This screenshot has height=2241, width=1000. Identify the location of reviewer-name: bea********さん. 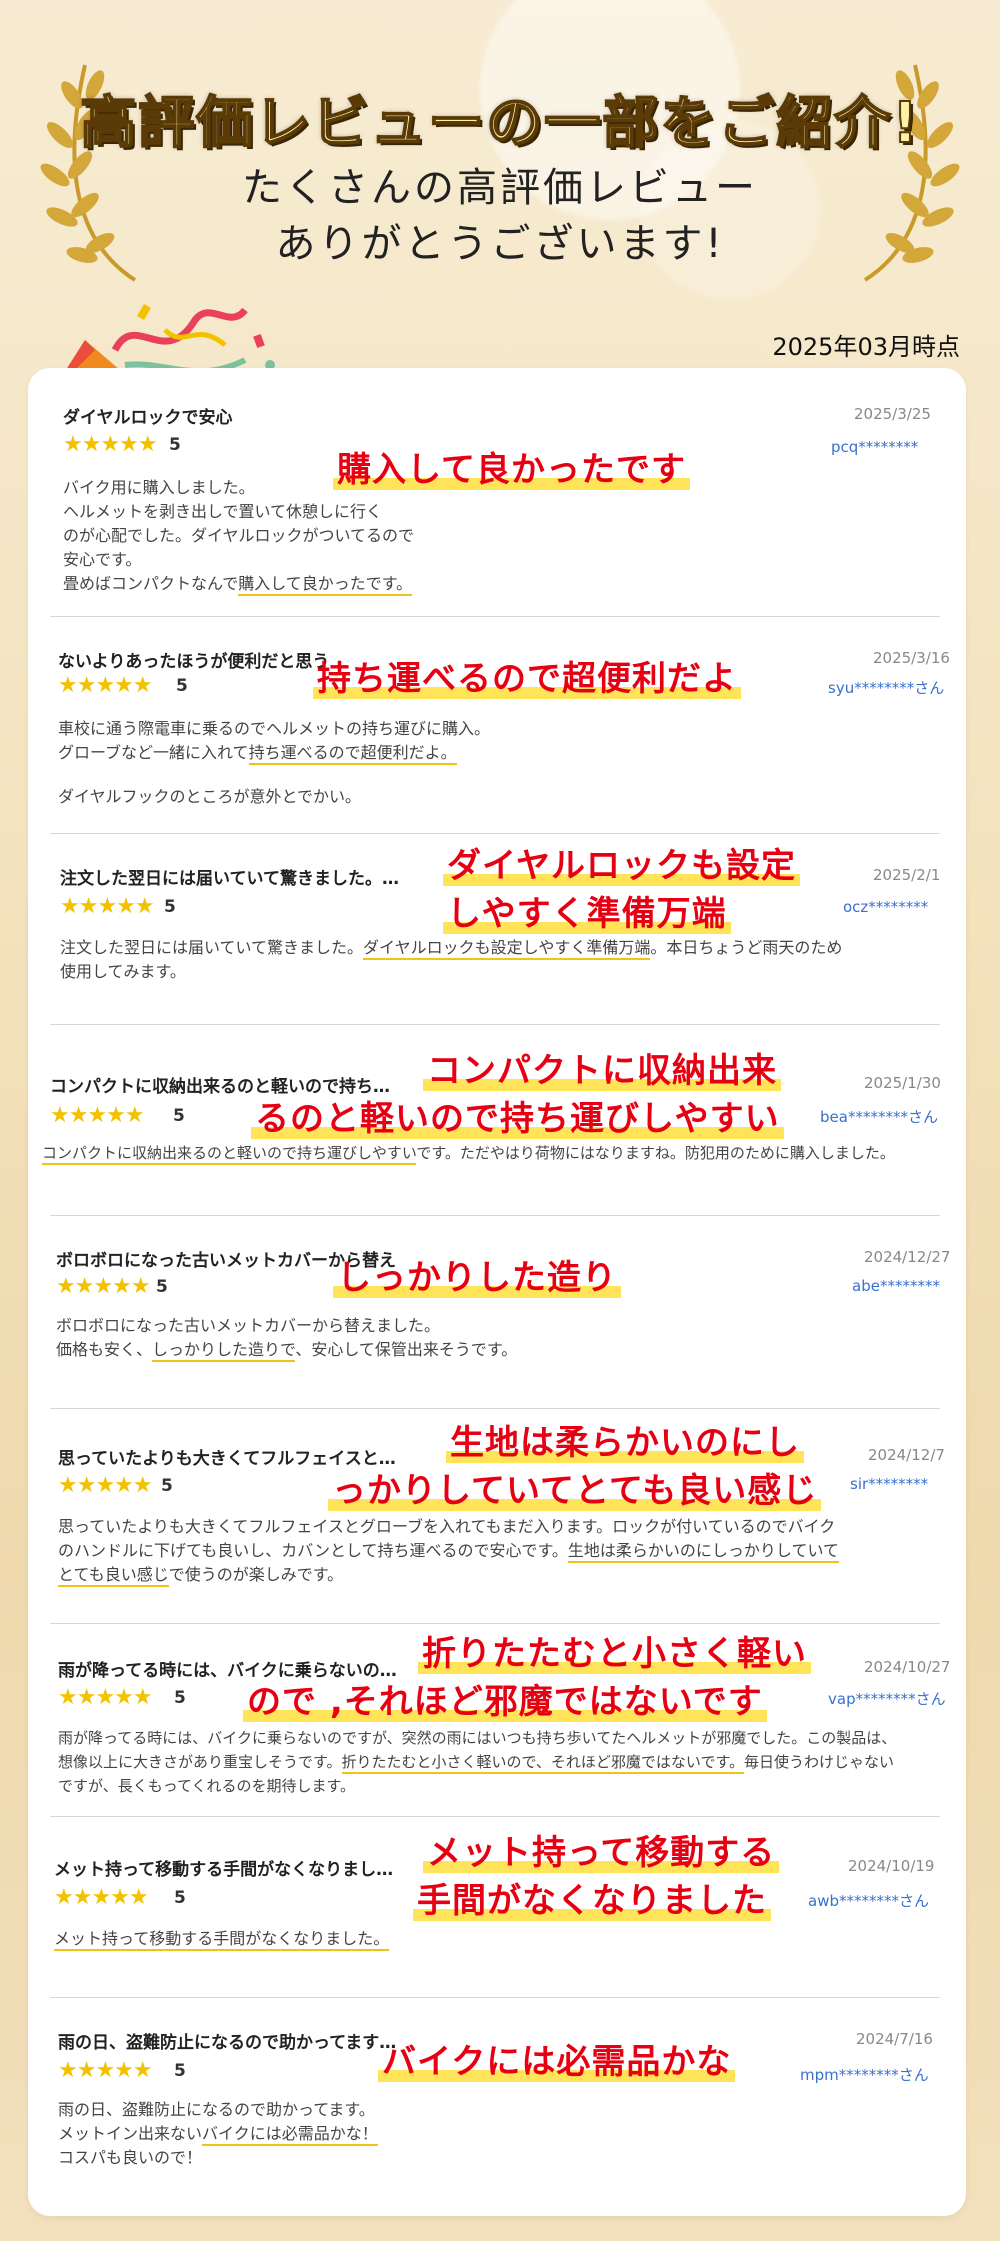
(879, 1116).